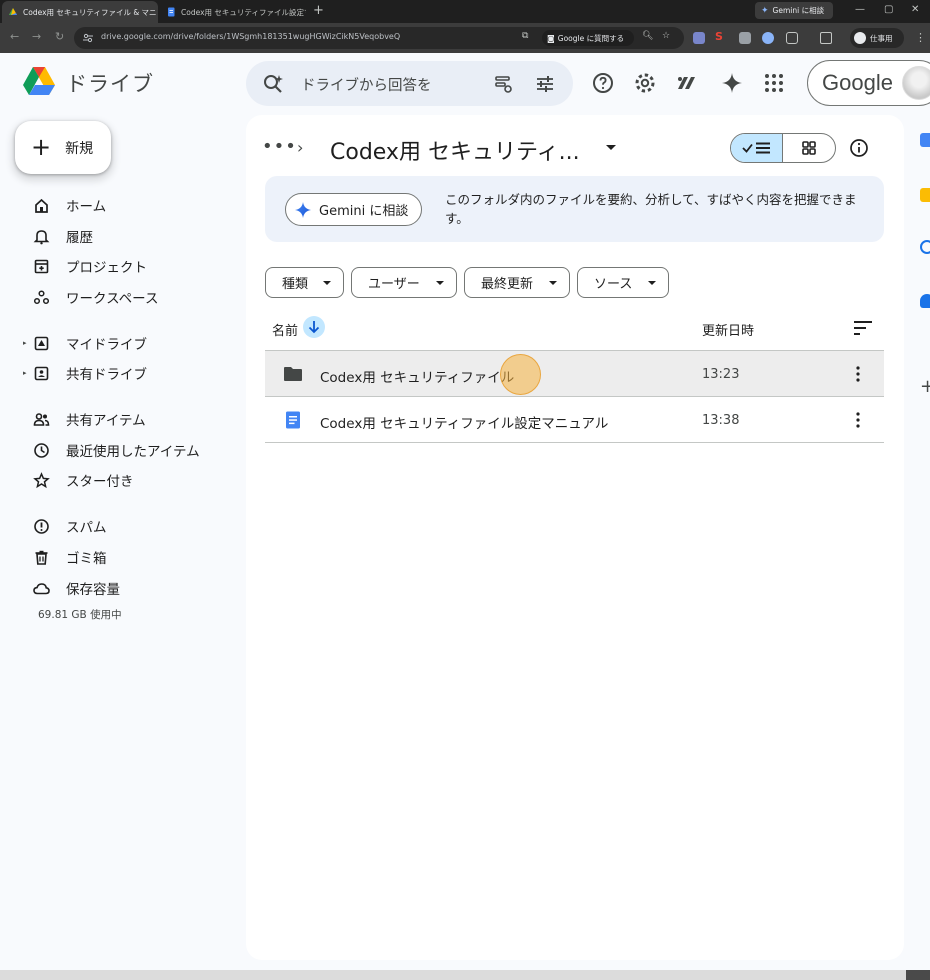 Image resolution: width=930 pixels, height=980 pixels. I want to click on new-button: + 新規, so click(63, 147).